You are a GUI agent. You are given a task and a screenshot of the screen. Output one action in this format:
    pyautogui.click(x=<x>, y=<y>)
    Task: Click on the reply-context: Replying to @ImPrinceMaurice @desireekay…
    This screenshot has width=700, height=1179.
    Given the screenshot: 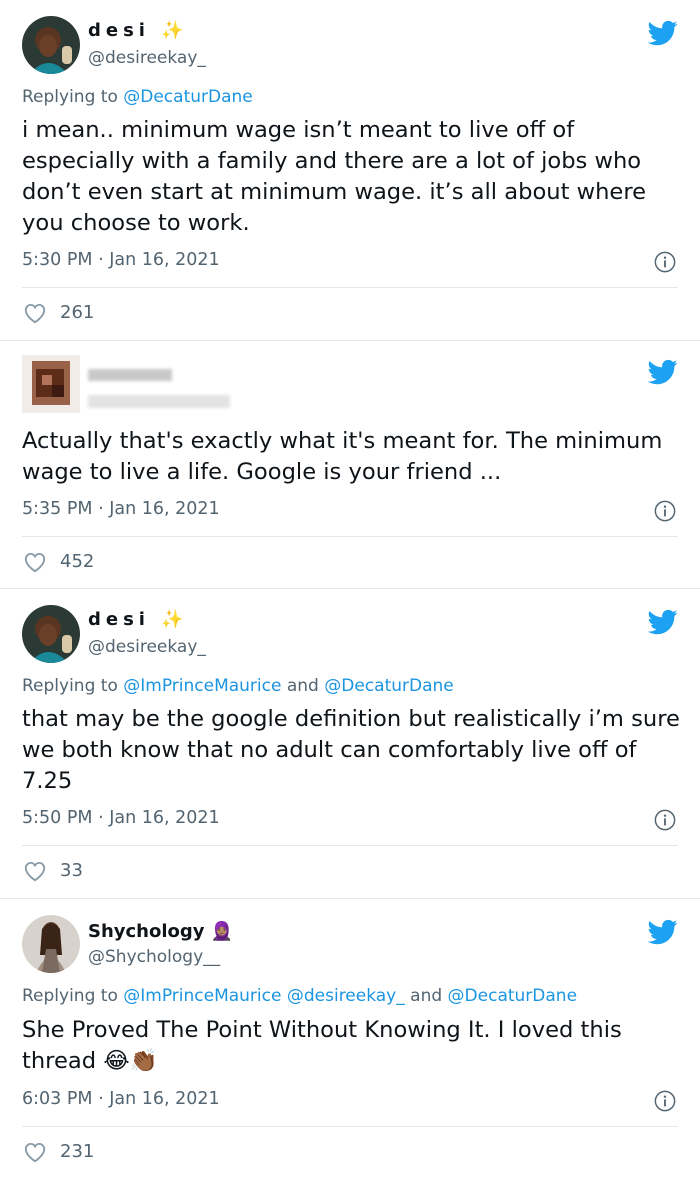 What is the action you would take?
    pyautogui.click(x=299, y=996)
    